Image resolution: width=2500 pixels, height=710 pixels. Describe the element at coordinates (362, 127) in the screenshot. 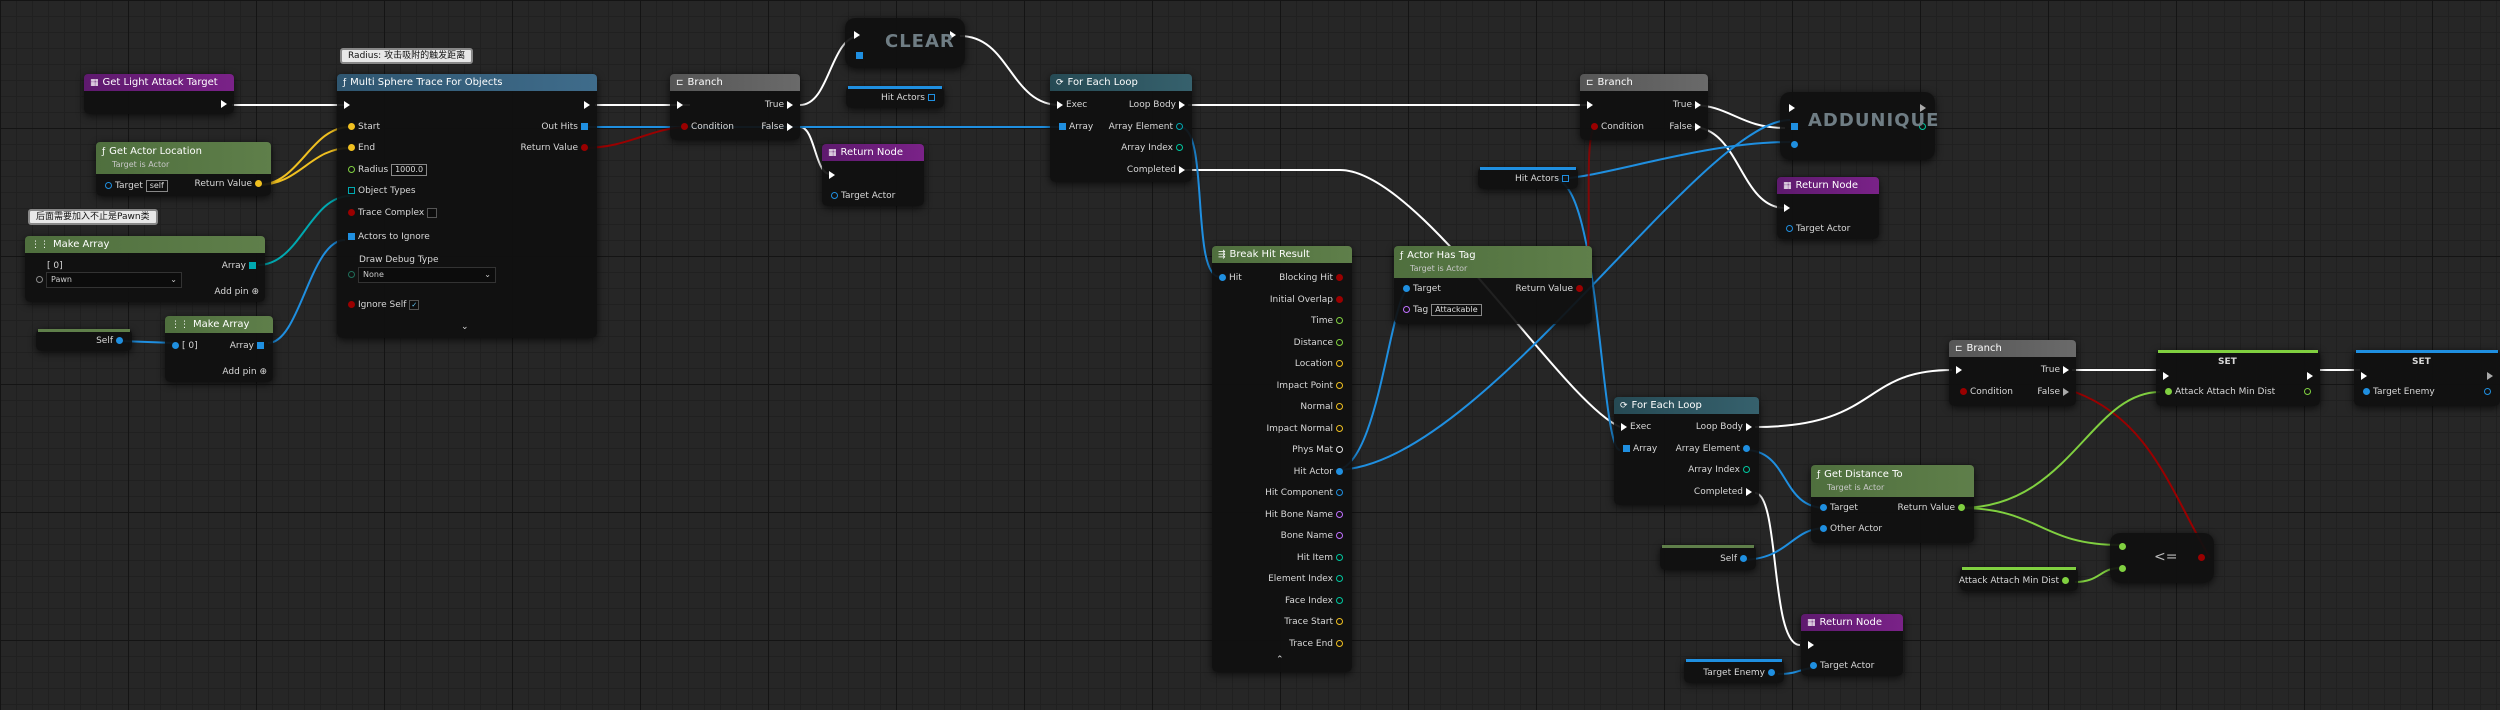

I see `start-pin: Start` at that location.